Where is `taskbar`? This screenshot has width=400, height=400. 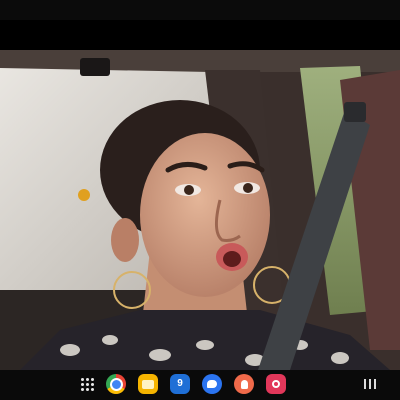
taskbar is located at coordinates (200, 385).